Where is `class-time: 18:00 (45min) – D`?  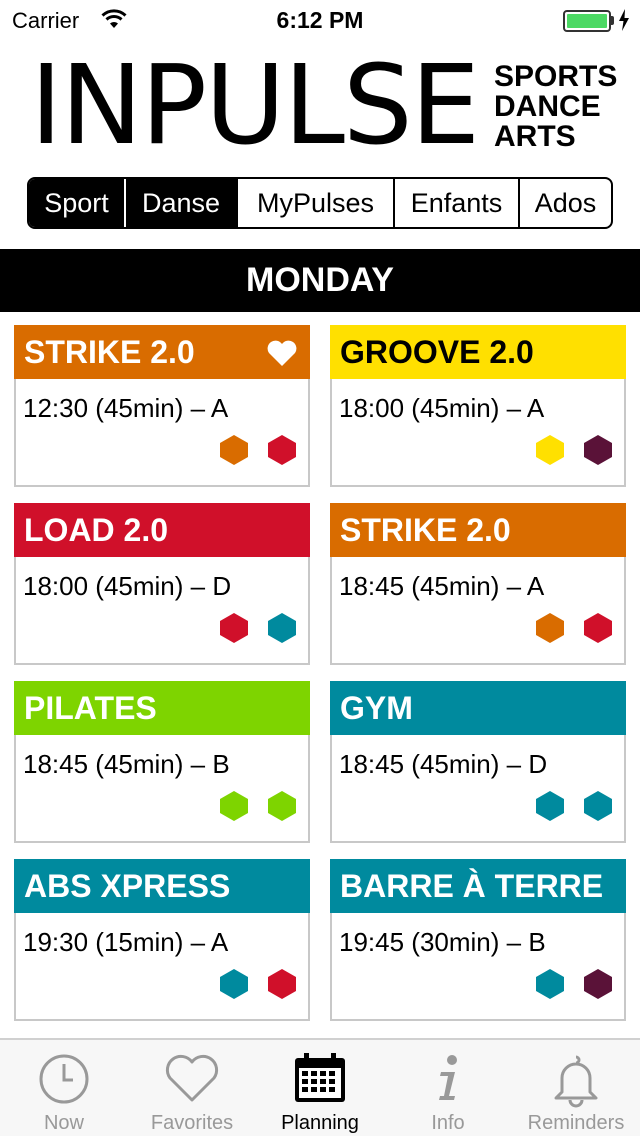
class-time: 18:00 (45min) – D is located at coordinates (127, 586).